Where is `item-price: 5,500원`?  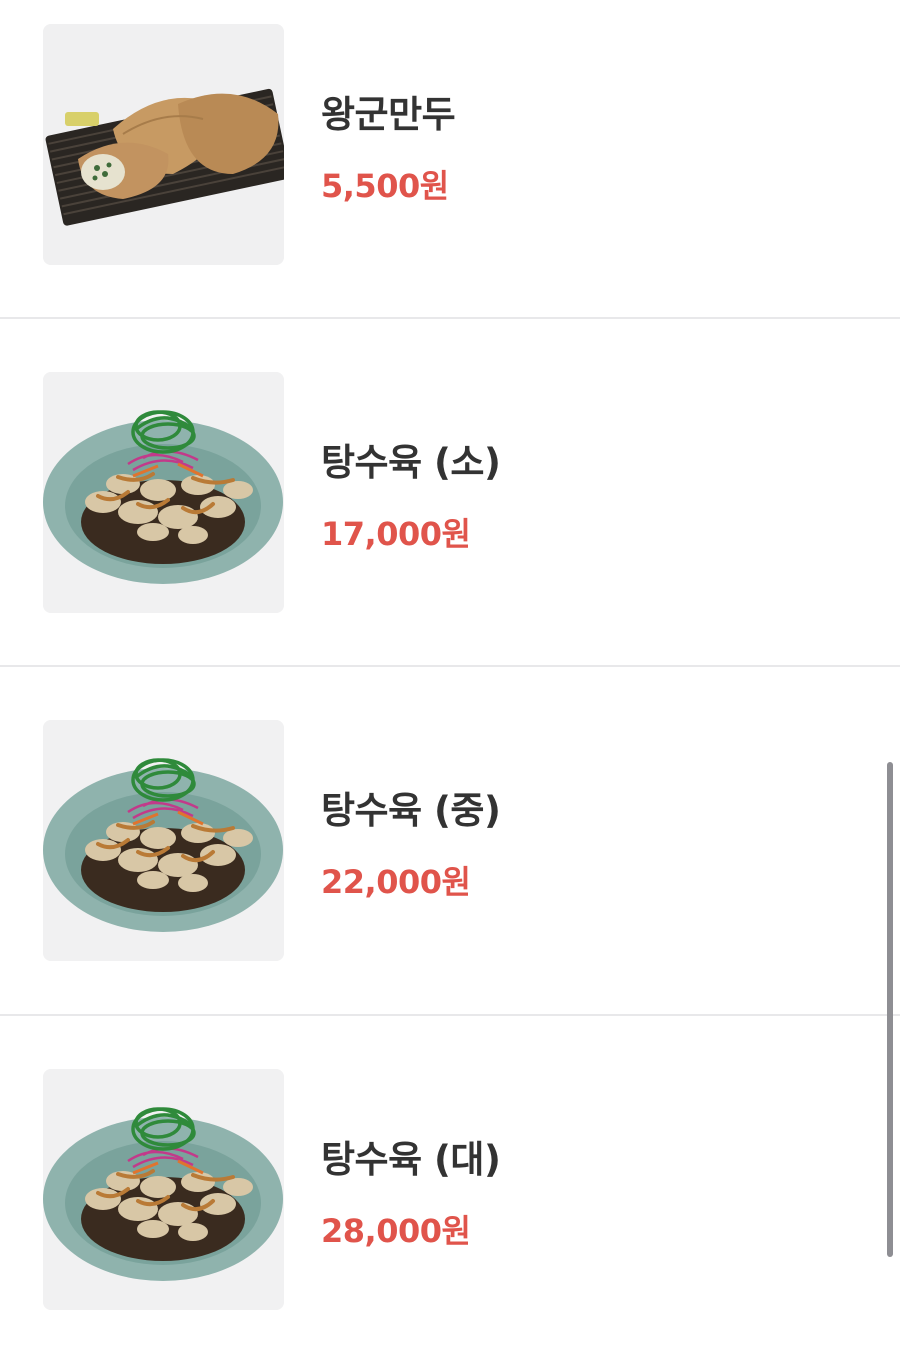 item-price: 5,500원 is located at coordinates (385, 186).